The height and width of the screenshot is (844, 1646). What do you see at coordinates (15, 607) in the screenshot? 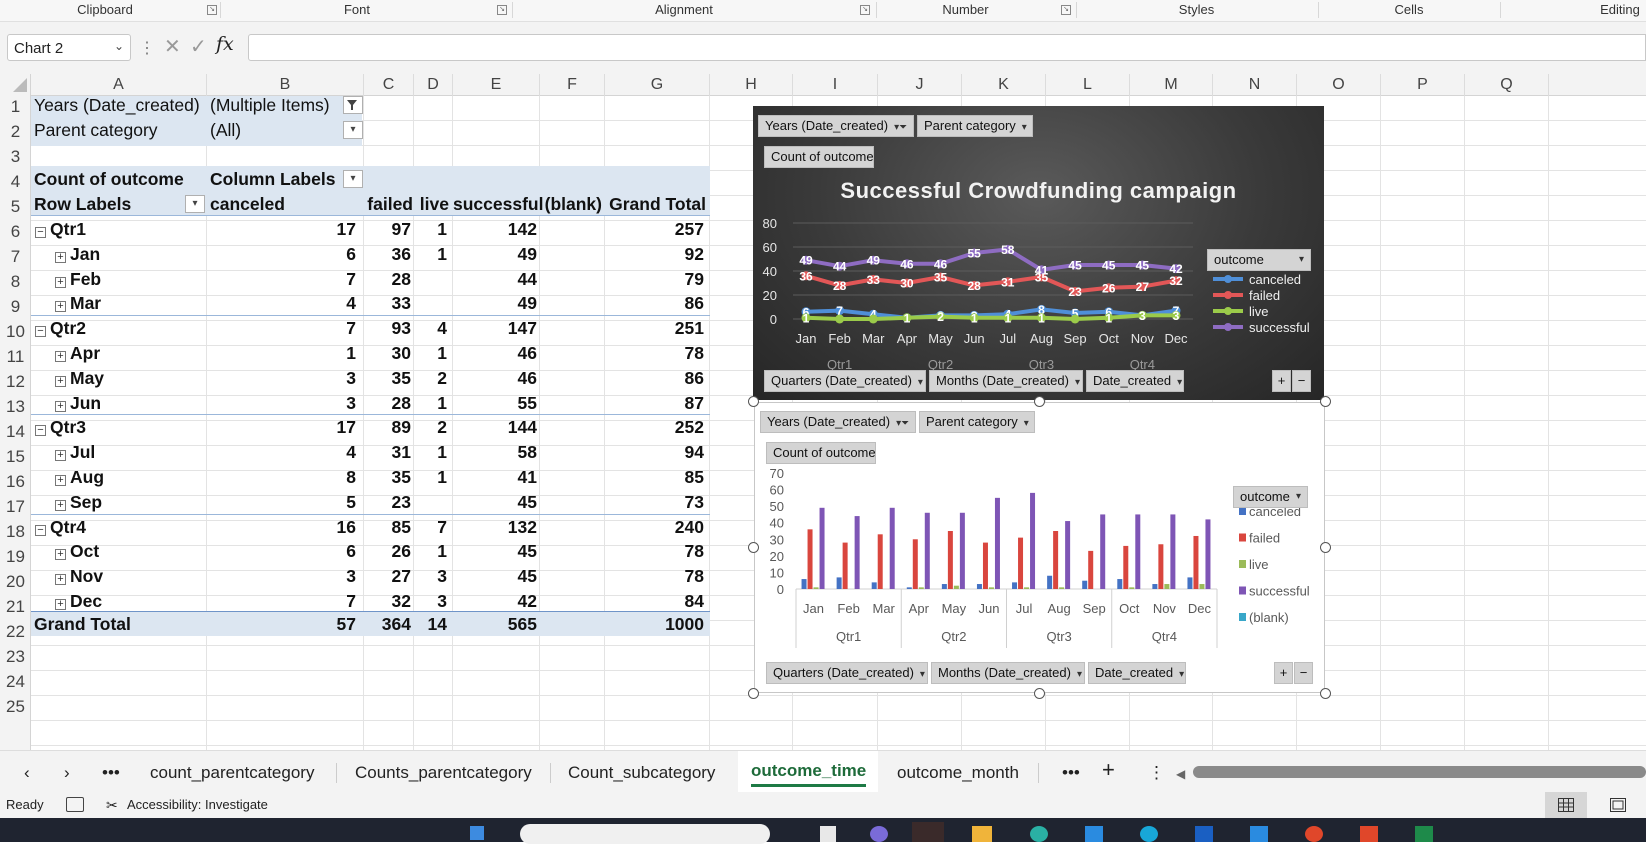
I see `row-header: 21` at bounding box center [15, 607].